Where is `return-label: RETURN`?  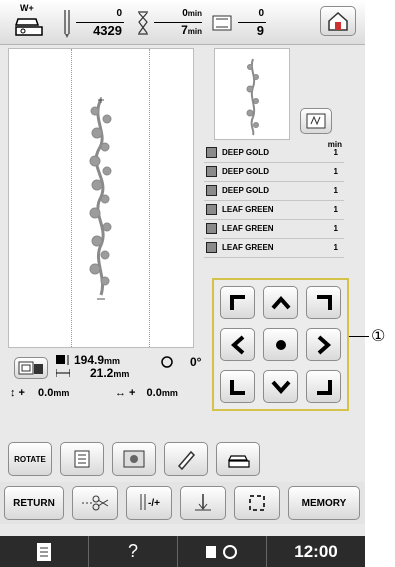 return-label: RETURN is located at coordinates (34, 503).